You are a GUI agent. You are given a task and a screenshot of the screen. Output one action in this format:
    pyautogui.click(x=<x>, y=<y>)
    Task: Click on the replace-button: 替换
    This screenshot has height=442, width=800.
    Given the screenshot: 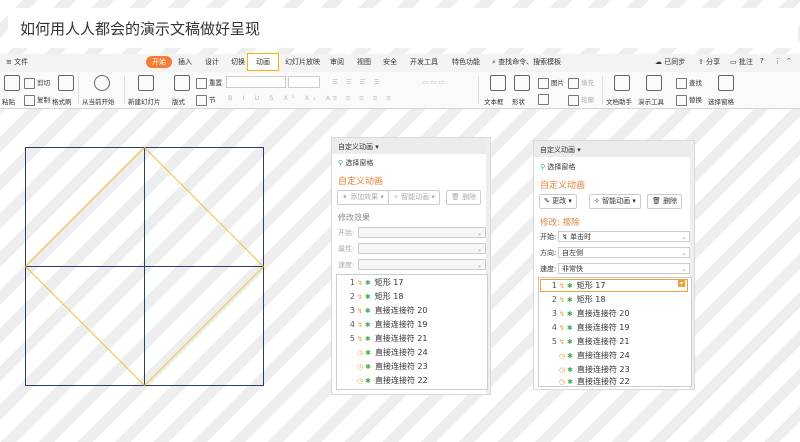 What is the action you would take?
    pyautogui.click(x=689, y=100)
    